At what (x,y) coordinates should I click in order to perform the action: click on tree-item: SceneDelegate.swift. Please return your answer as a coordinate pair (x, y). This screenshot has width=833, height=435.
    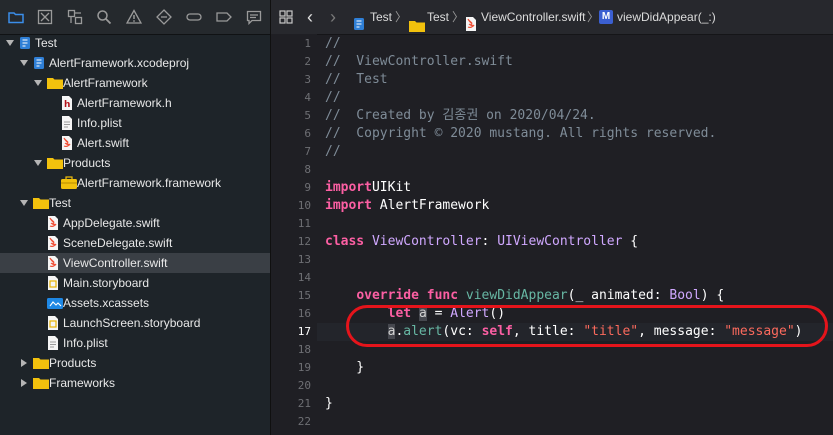
    Looking at the image, I should click on (135, 243).